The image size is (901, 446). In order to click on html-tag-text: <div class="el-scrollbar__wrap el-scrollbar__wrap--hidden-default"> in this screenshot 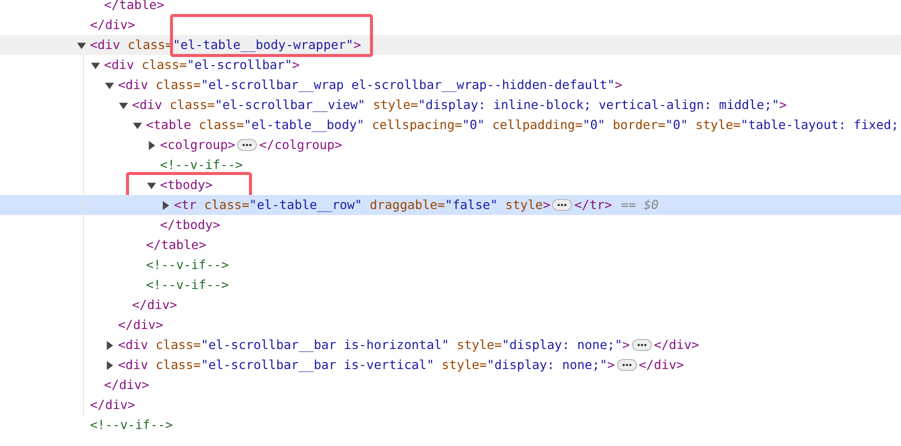, I will do `click(370, 85)`.